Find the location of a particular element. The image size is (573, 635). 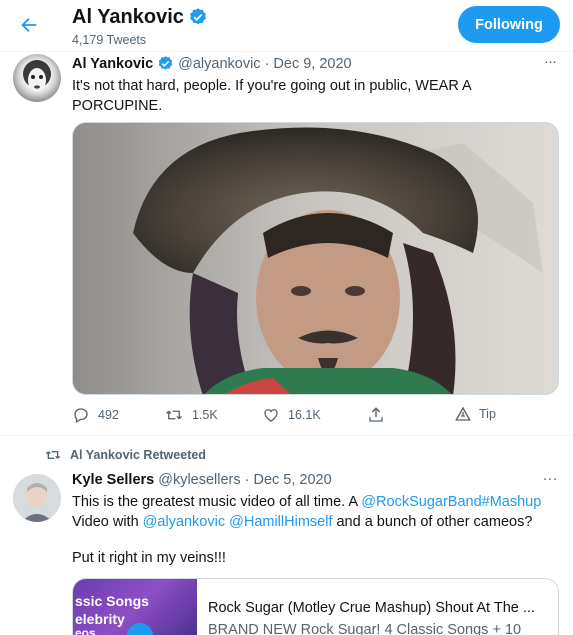

heart-icon is located at coordinates (271, 415).